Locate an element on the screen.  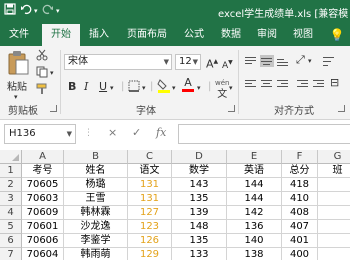
row-header-1: 1 is located at coordinates (11, 171).